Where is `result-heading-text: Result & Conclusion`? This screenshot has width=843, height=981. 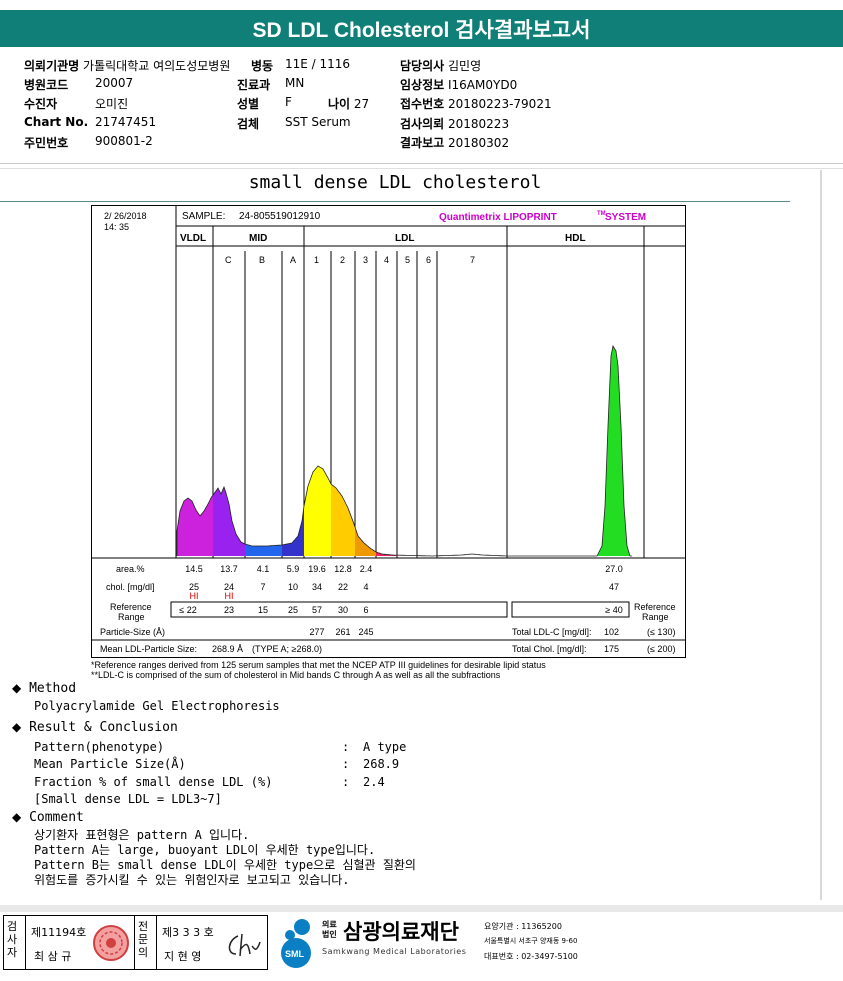 result-heading-text: Result & Conclusion is located at coordinates (103, 727).